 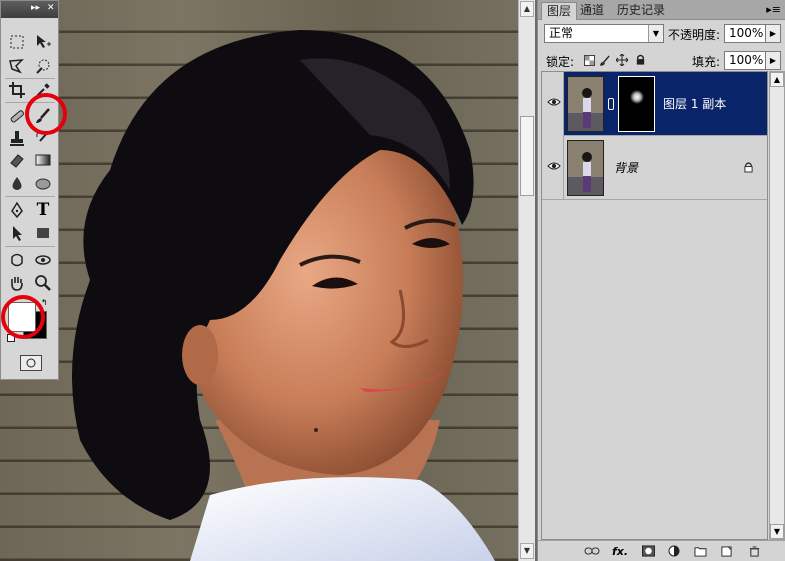 I want to click on panel-tabbar: 图层 通道 历史记录 ▸≡, so click(x=661, y=10).